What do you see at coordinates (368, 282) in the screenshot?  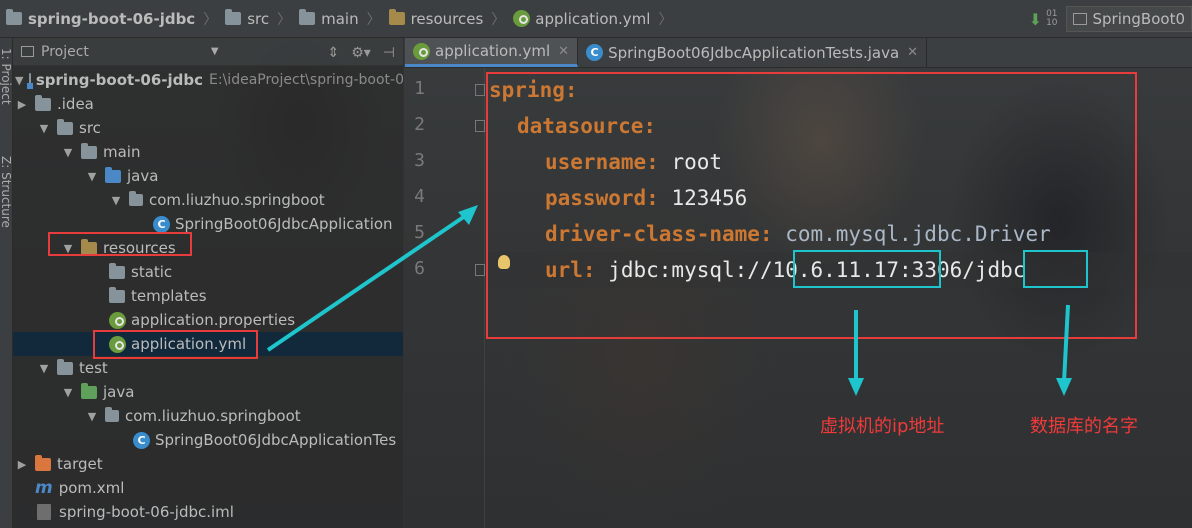 I see `arrow-to-code` at bounding box center [368, 282].